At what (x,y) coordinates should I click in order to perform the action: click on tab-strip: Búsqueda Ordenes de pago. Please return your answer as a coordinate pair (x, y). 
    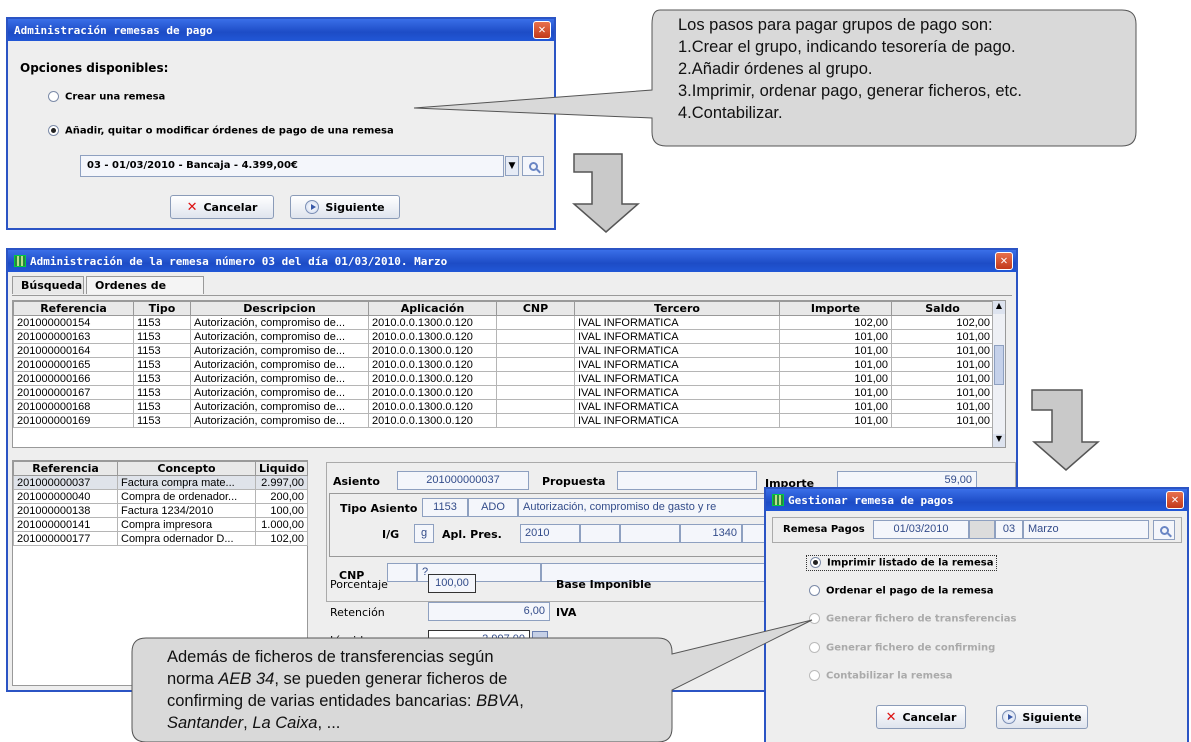
    Looking at the image, I should click on (512, 292).